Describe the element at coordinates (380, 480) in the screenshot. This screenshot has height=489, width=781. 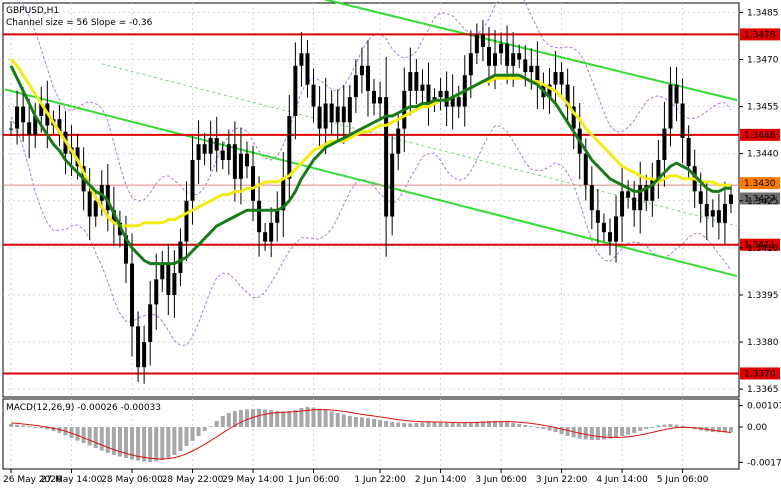
I see `time-tick-label: 1 Jun 22:00` at that location.